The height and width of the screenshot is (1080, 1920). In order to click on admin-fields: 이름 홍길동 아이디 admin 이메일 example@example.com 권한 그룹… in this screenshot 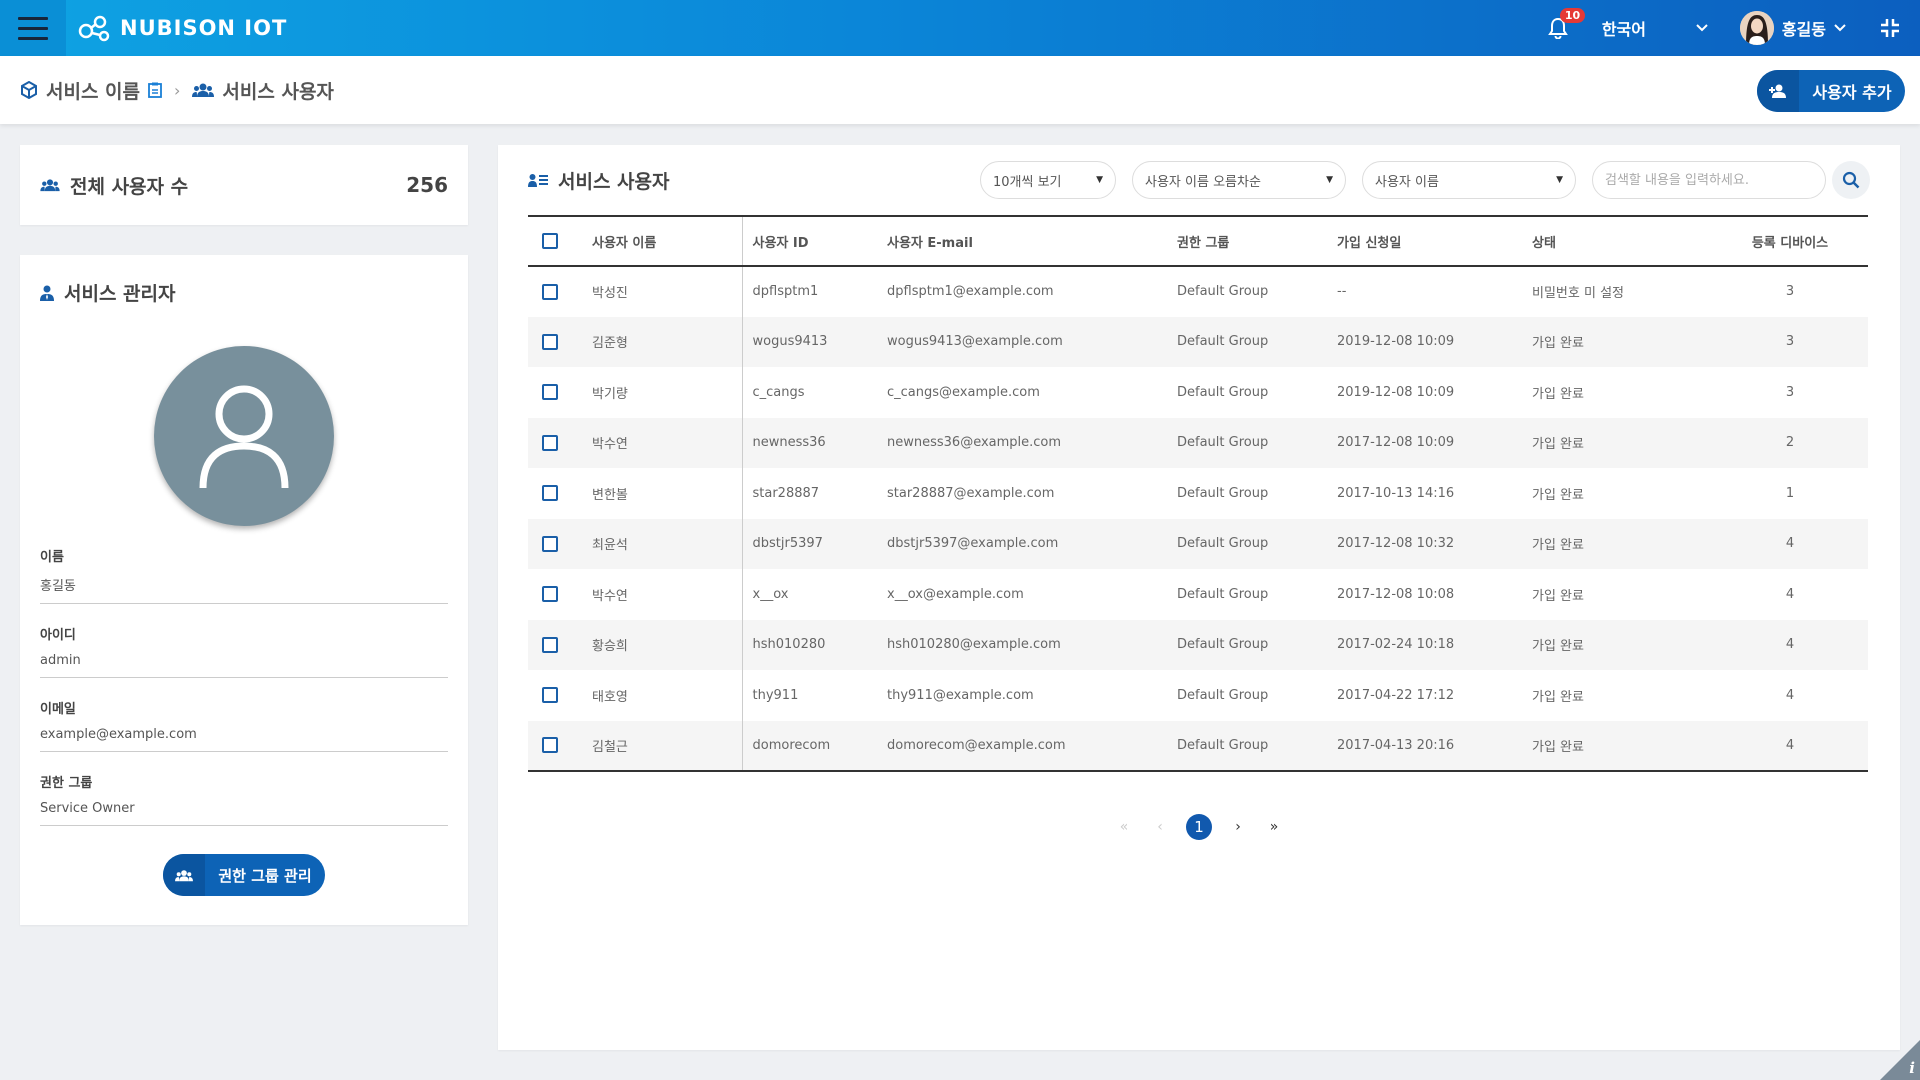, I will do `click(244, 686)`.